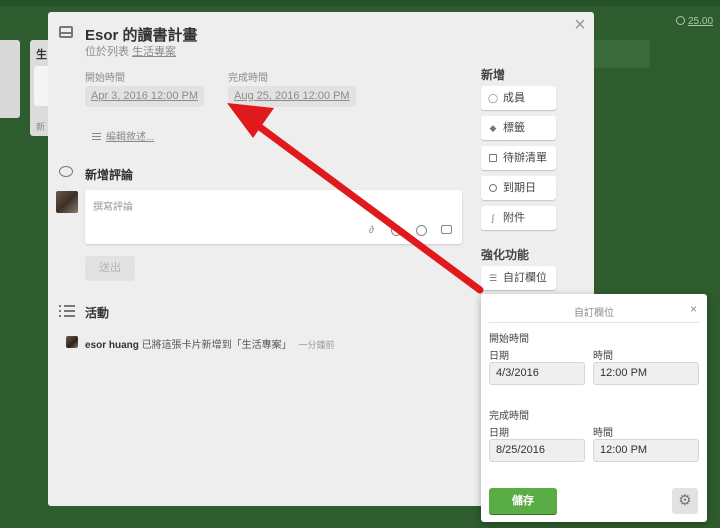 Image resolution: width=720 pixels, height=528 pixels. Describe the element at coordinates (693, 309) in the screenshot. I see `close-icon: ×` at that location.